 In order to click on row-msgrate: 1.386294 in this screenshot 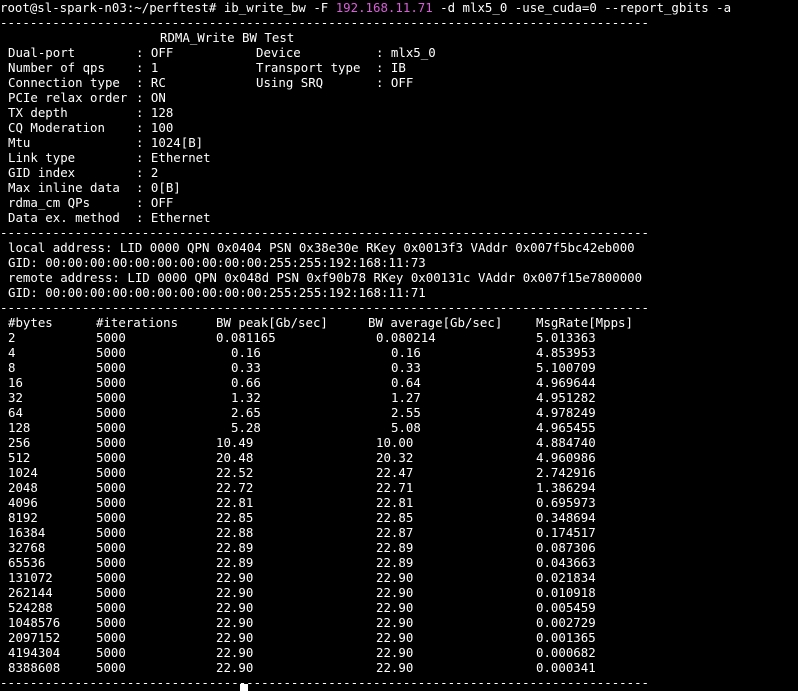, I will do `click(566, 487)`.